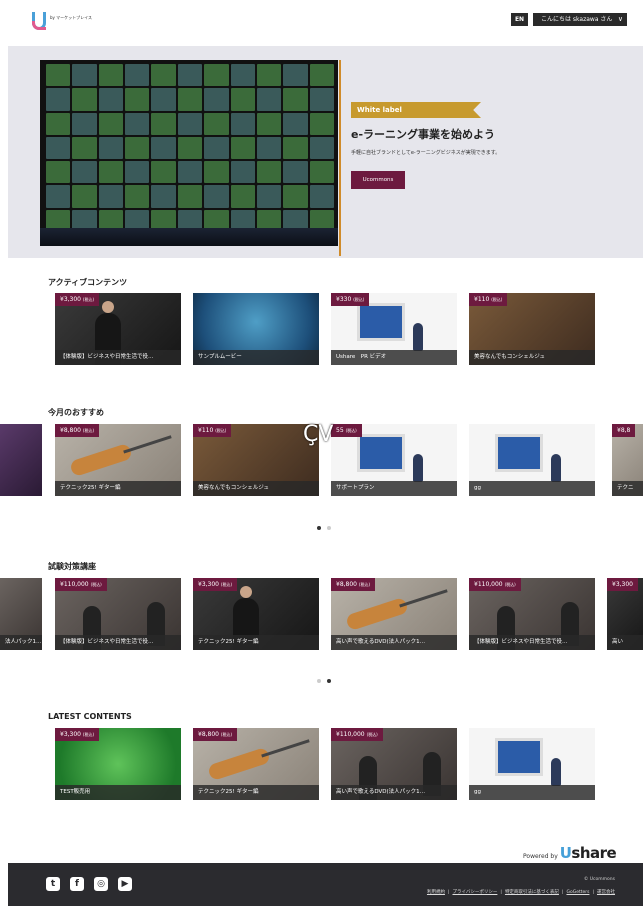  What do you see at coordinates (381, 453) in the screenshot?
I see `screen-illustration` at bounding box center [381, 453].